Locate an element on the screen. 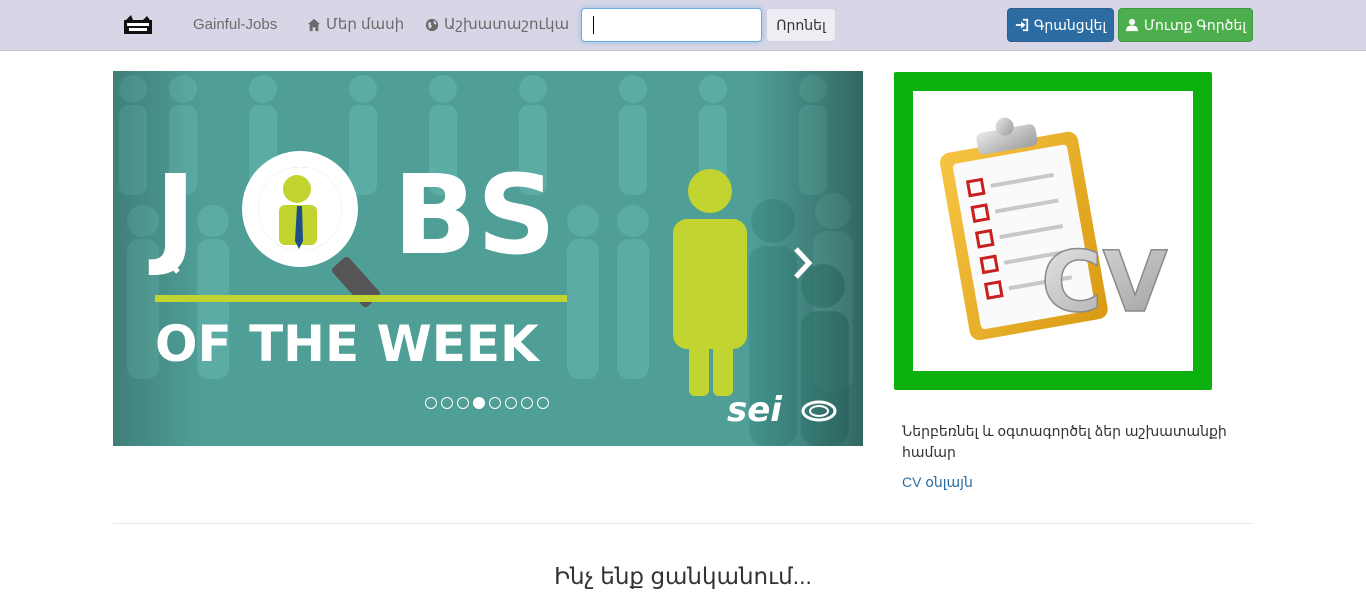  login-button: Գրանցվել is located at coordinates (1060, 25).